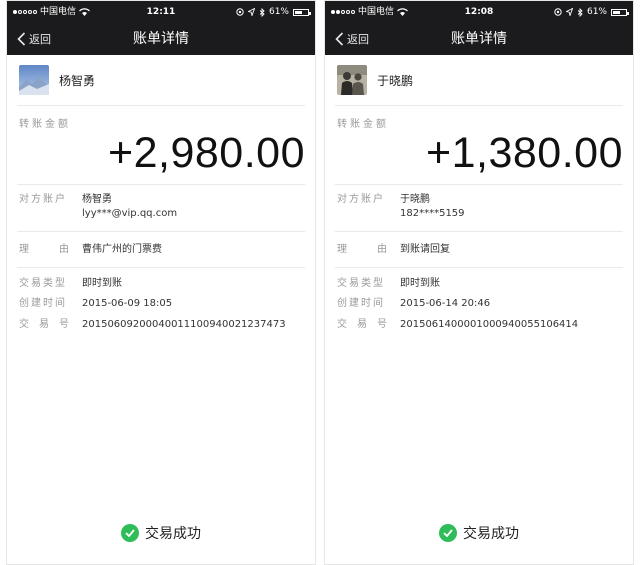 Image resolution: width=640 pixels, height=565 pixels. I want to click on account-row: 对方账户 杨智勇 lyy***@vip.qq.com, so click(98, 207).